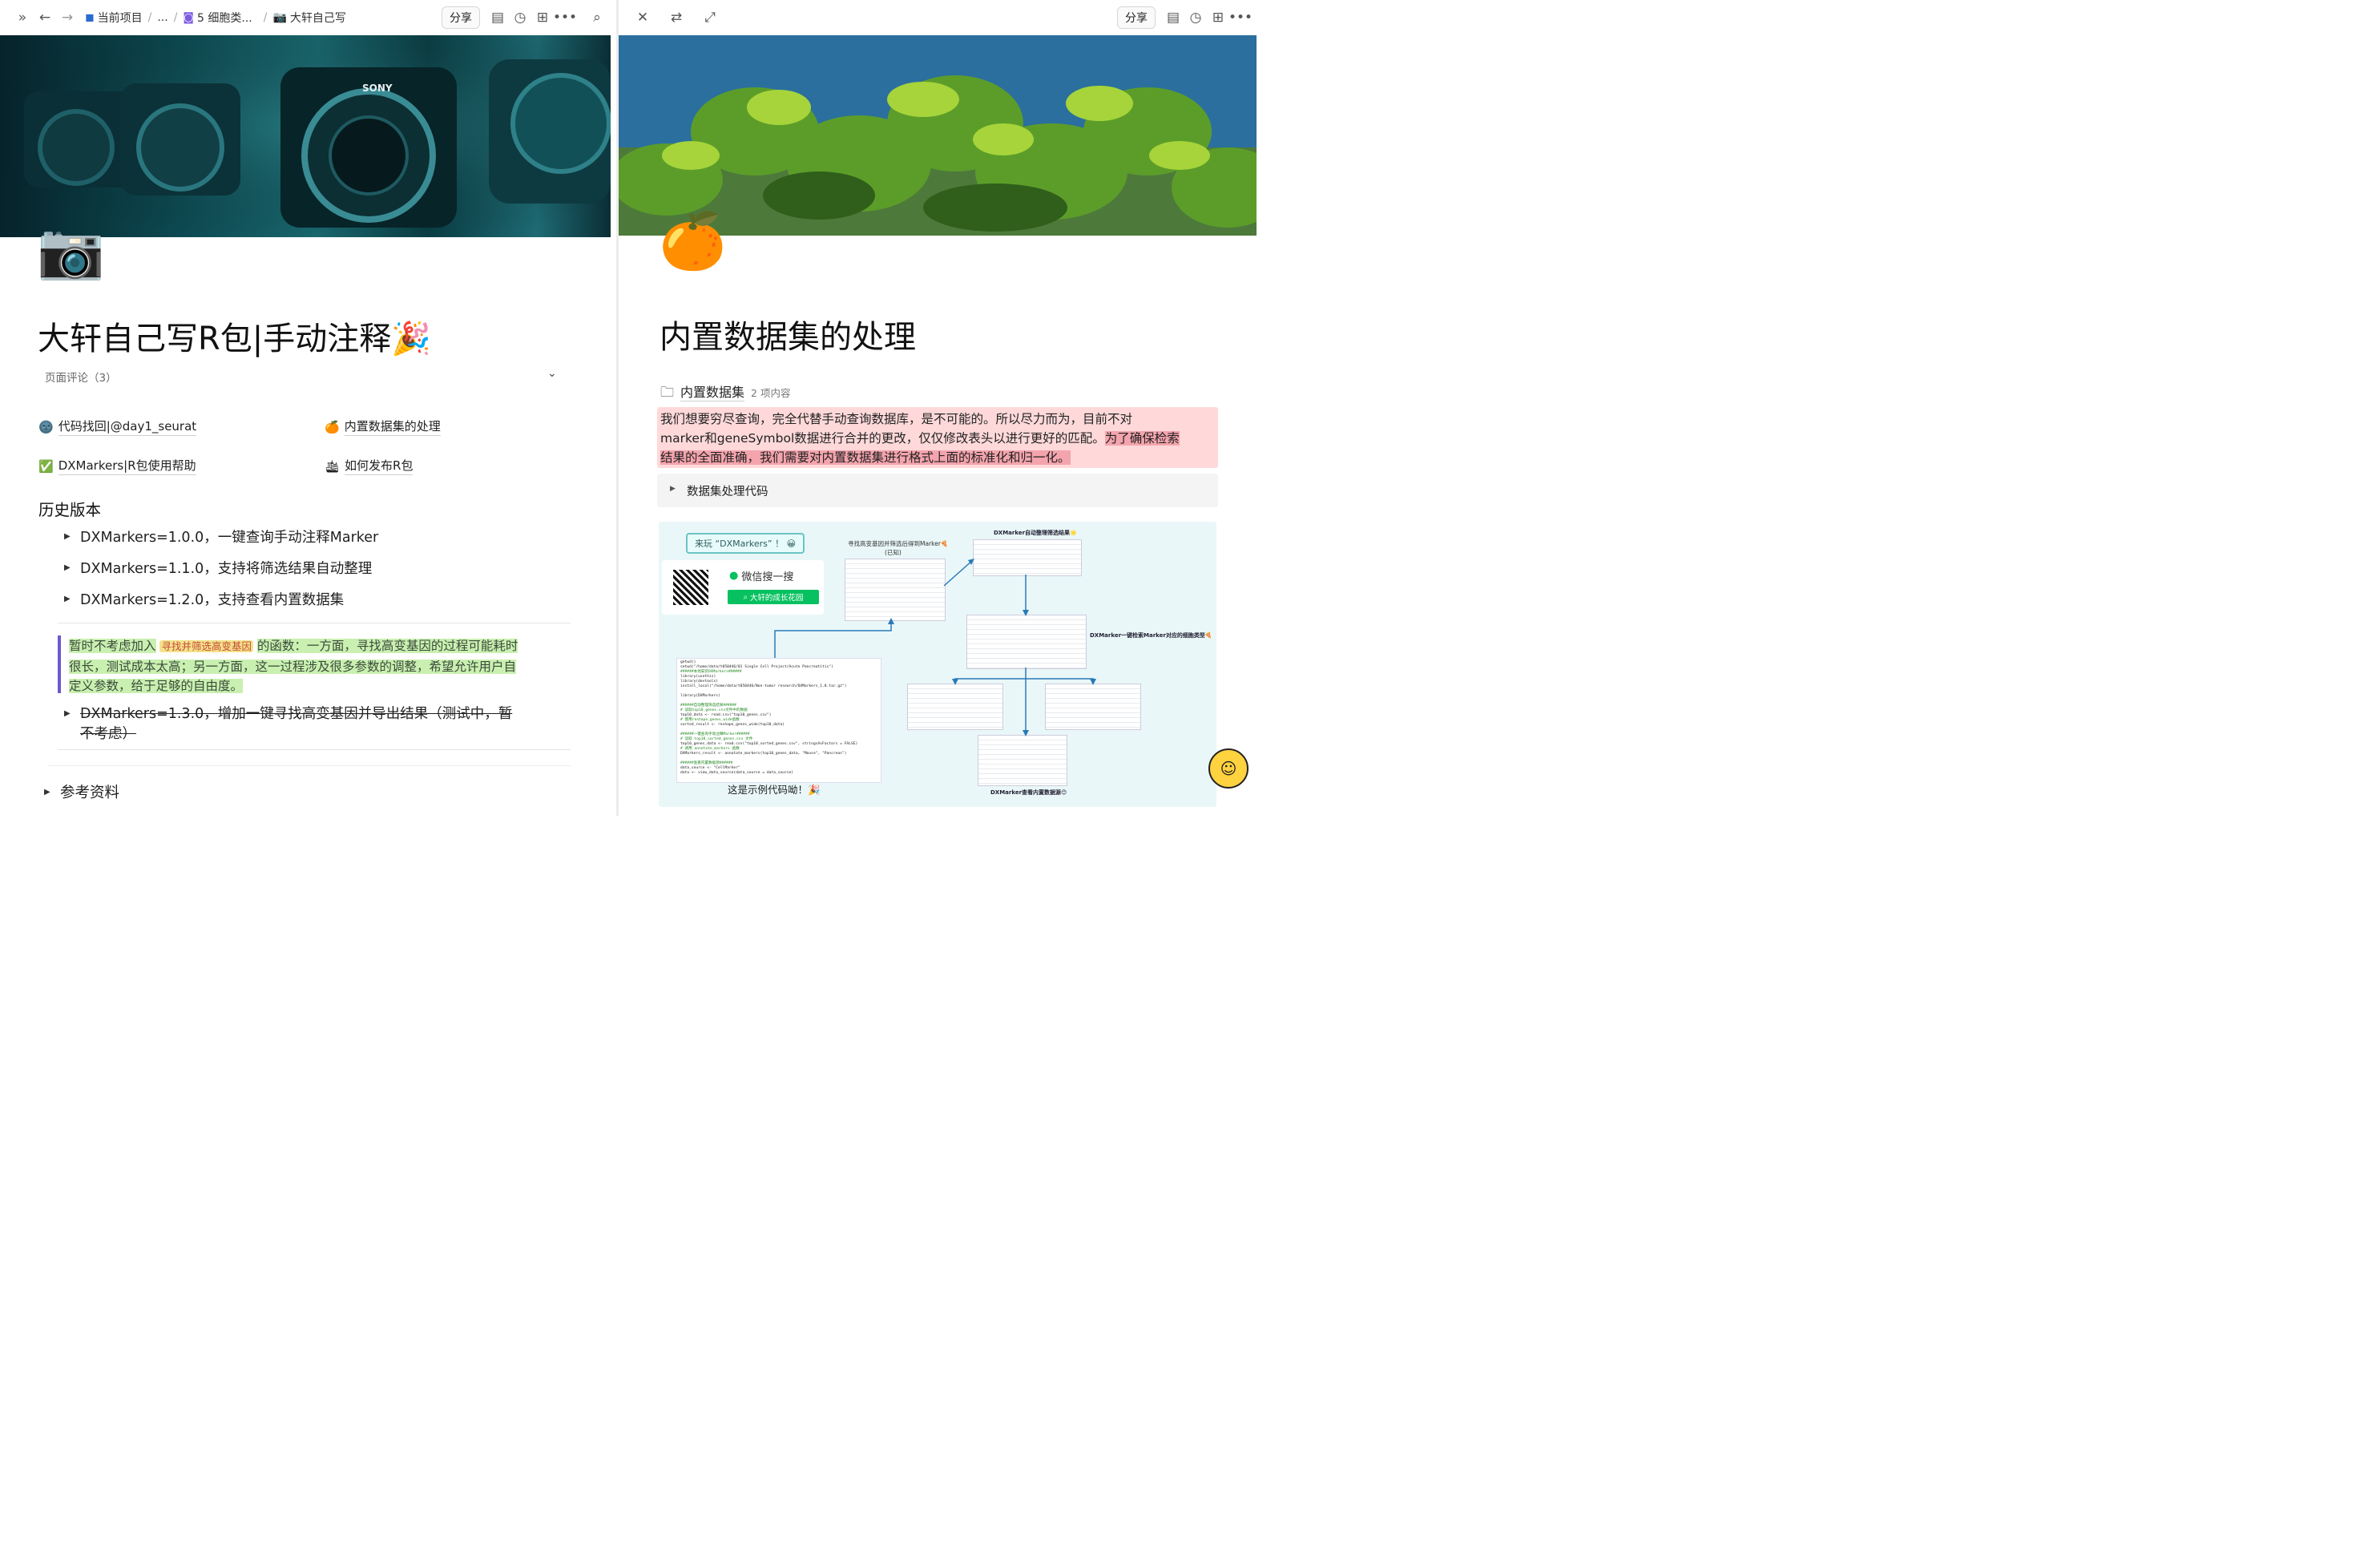 Image resolution: width=2380 pixels, height=1545 pixels. Describe the element at coordinates (693, 242) in the screenshot. I see `tangerine-page-icon: 🍊` at that location.